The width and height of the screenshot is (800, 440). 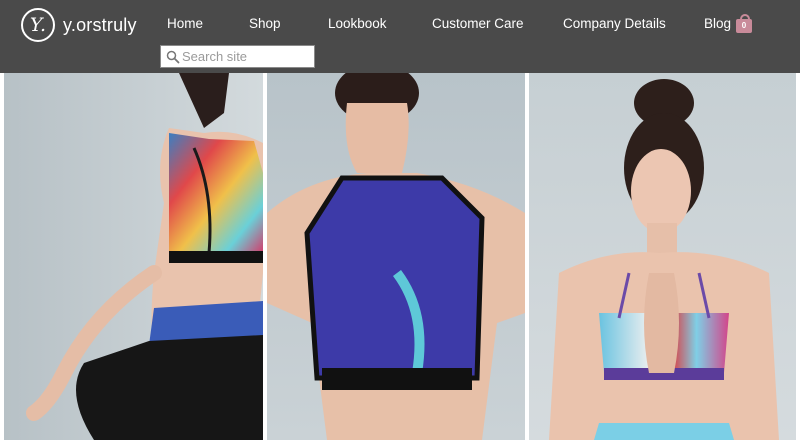 I want to click on search-box, so click(x=237, y=56).